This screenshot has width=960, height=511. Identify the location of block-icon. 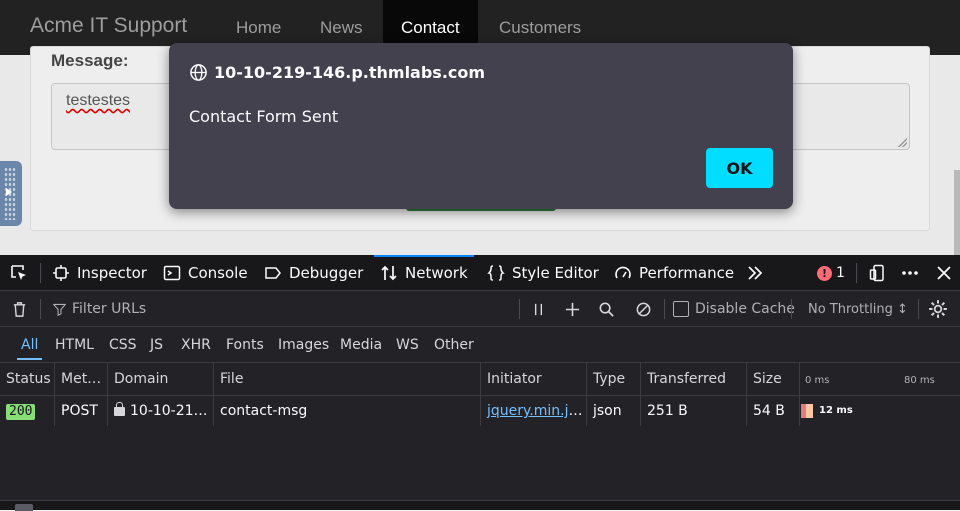
(643, 309).